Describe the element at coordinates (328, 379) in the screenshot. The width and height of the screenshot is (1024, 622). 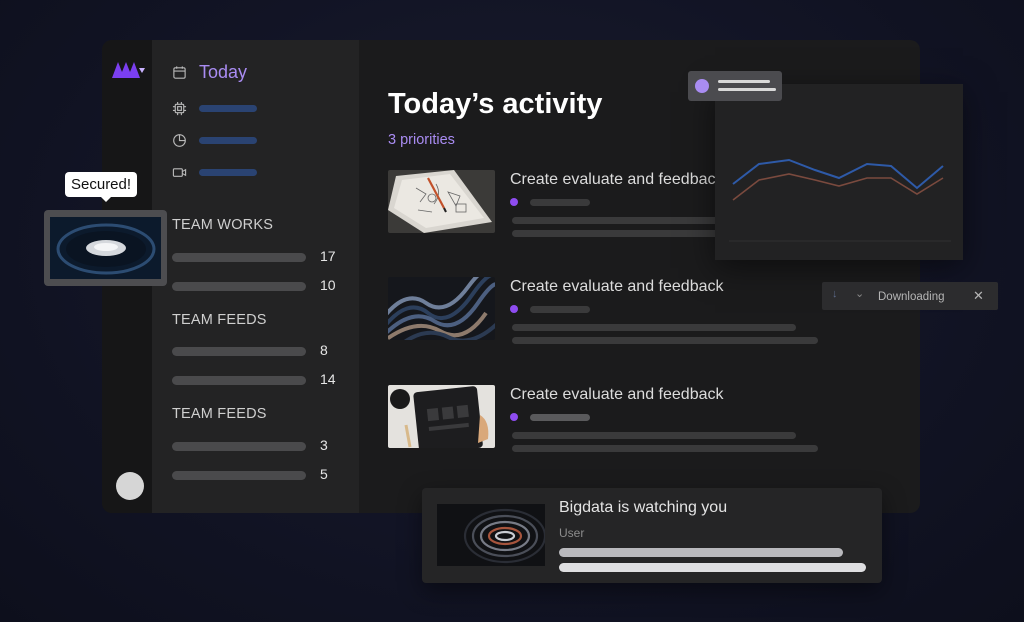
I see `list-item-count: 14` at that location.